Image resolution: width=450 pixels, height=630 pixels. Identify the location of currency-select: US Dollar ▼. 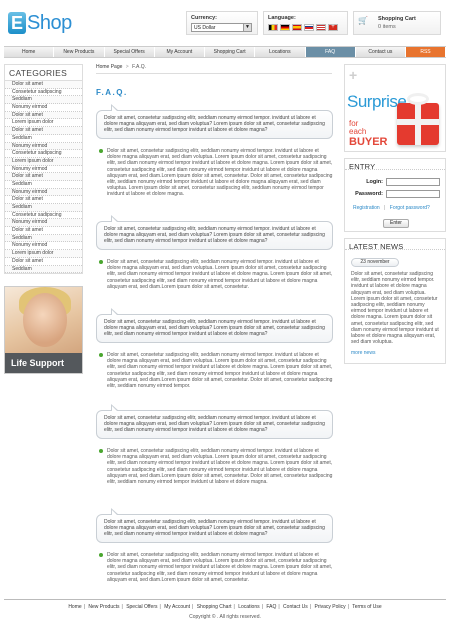
(221, 27).